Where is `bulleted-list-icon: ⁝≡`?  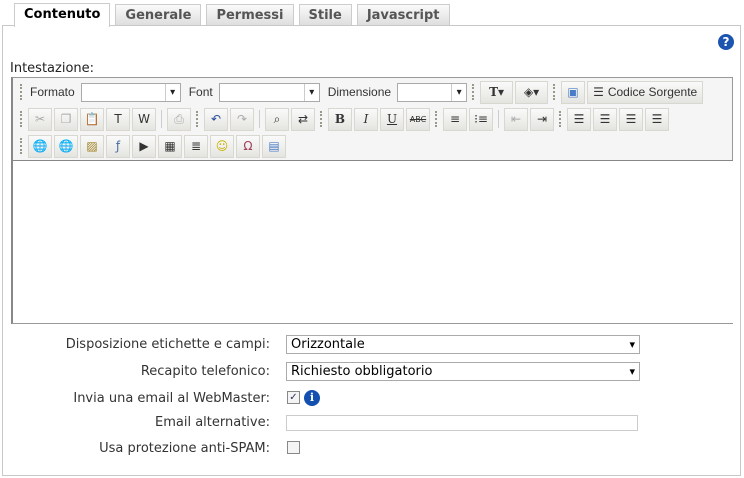
bulleted-list-icon: ⁝≡ is located at coordinates (481, 119).